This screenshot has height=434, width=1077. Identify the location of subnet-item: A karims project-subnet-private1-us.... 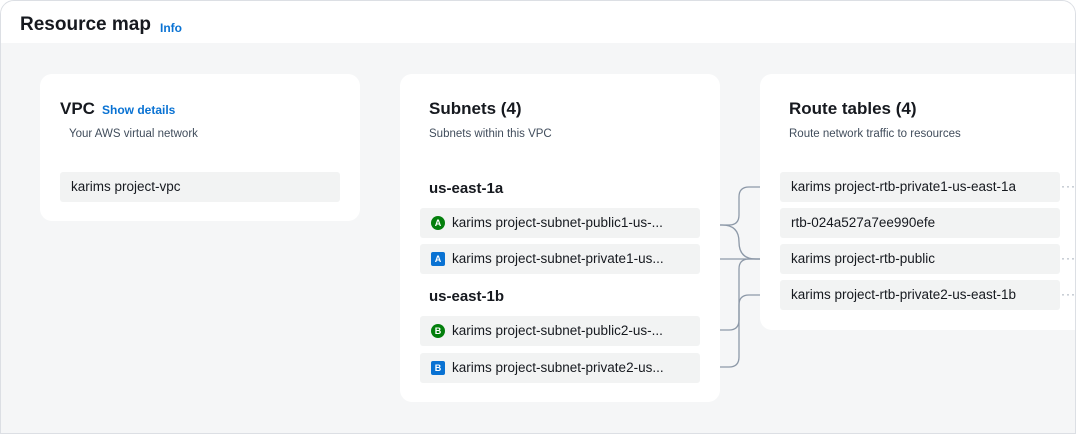
(560, 259).